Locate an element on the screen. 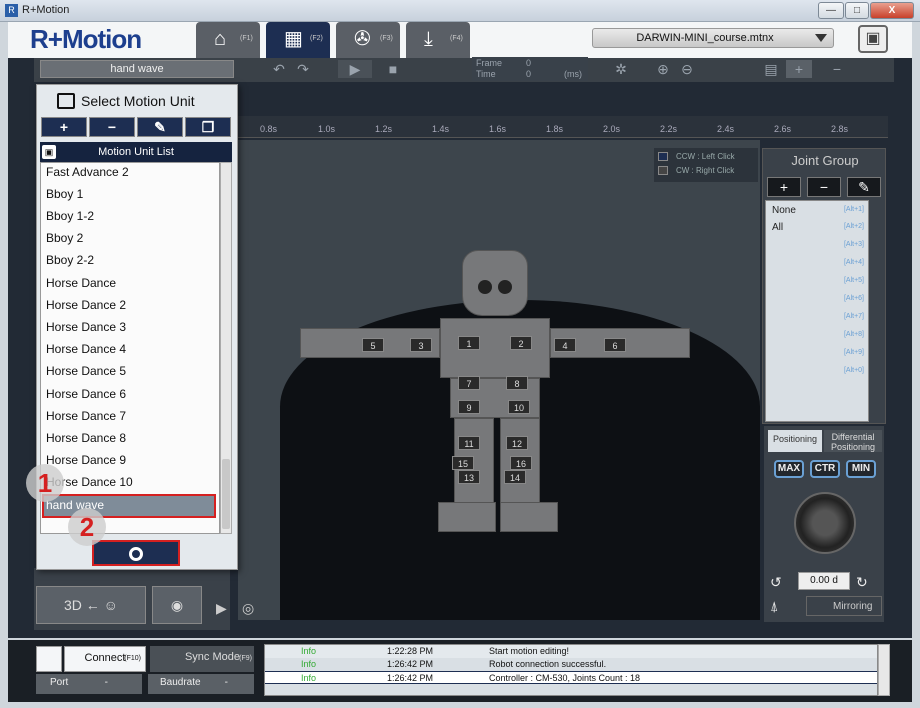 This screenshot has height=708, width=920. joint-11: 11 is located at coordinates (469, 443).